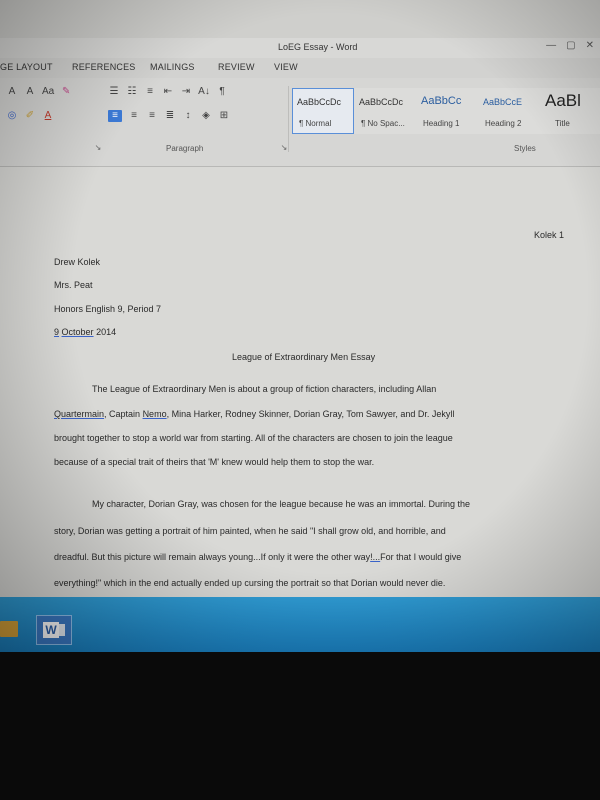  I want to click on multilevel-list-icon: ≡, so click(150, 92).